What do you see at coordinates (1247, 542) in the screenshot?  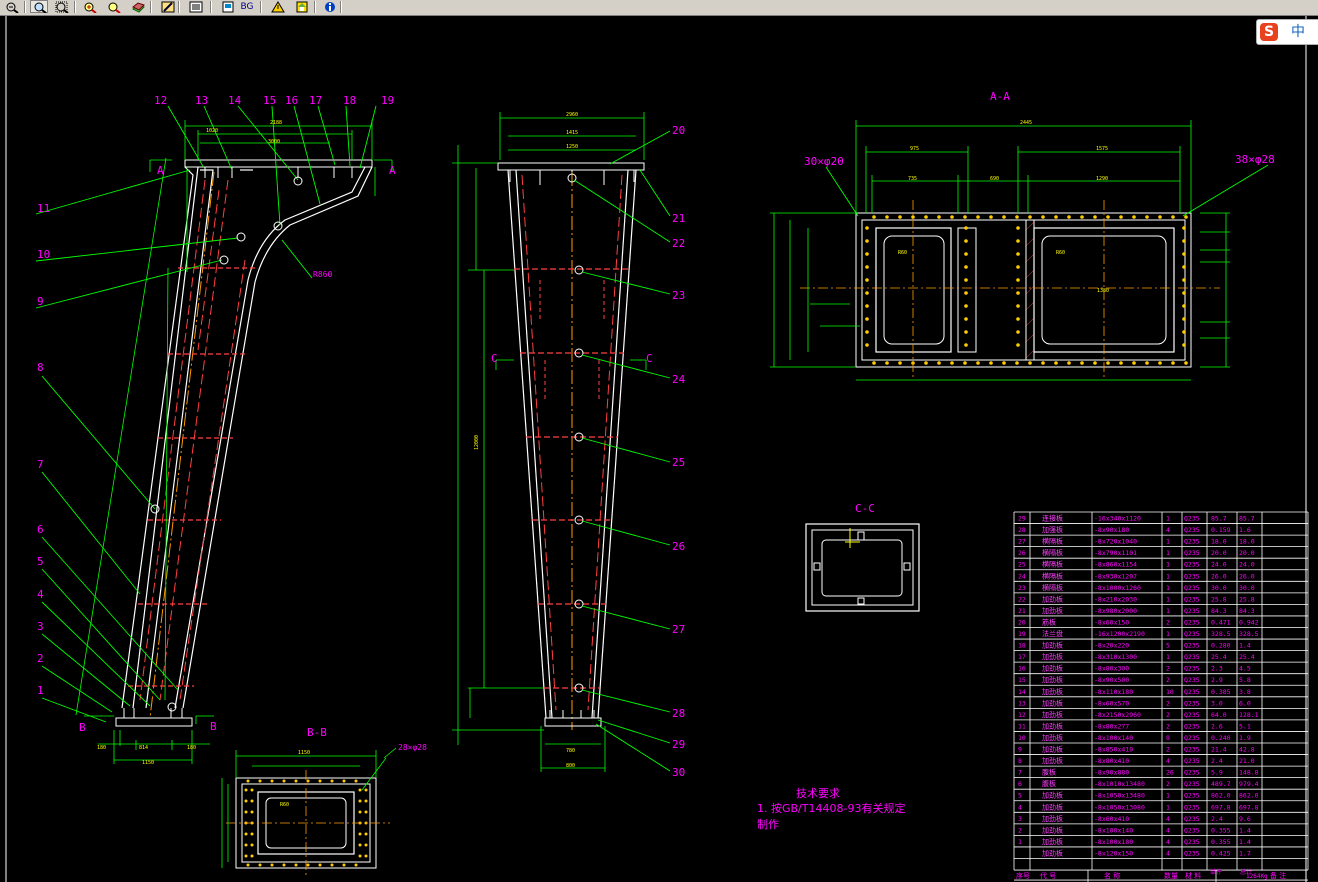 I see `bom-cell: 18.0` at bounding box center [1247, 542].